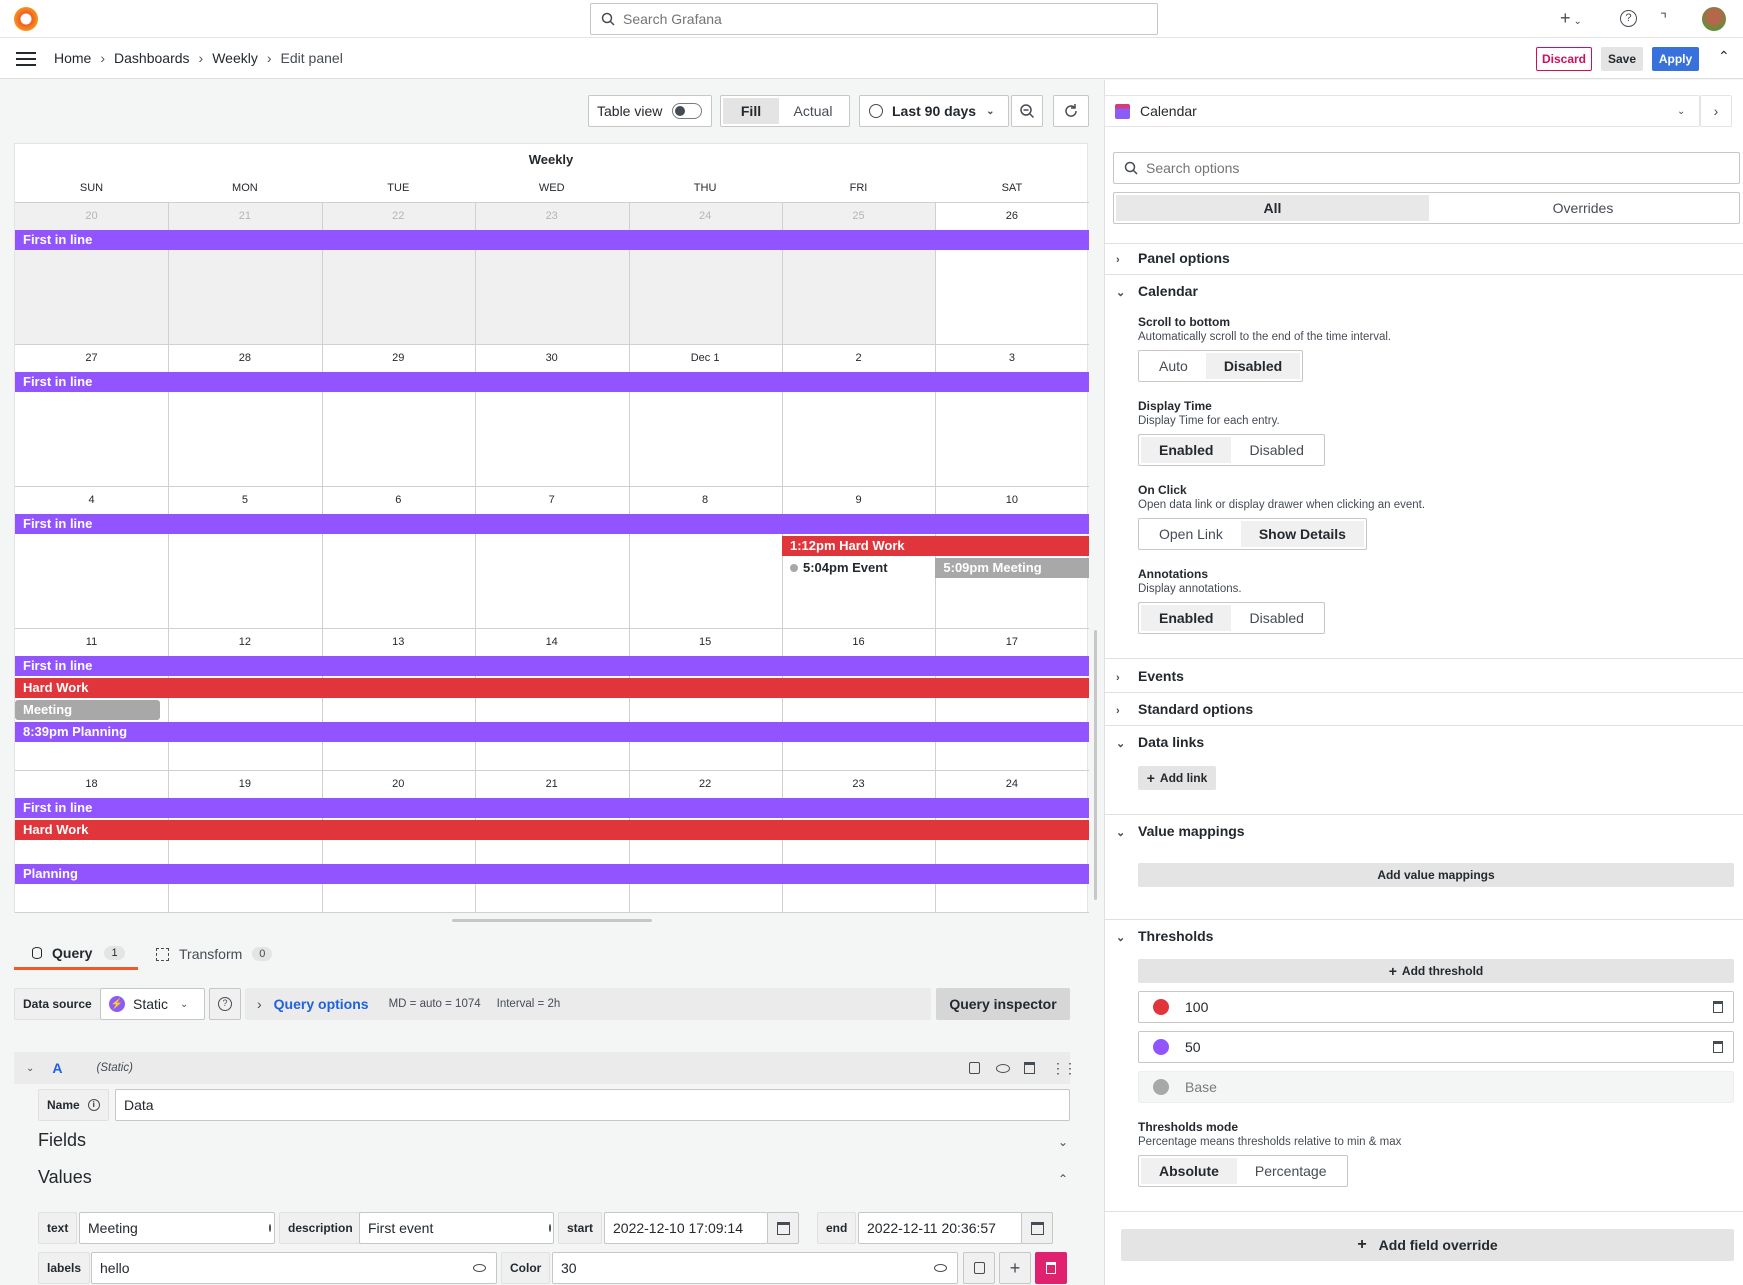  Describe the element at coordinates (26, 59) in the screenshot. I see `menu-icon` at that location.